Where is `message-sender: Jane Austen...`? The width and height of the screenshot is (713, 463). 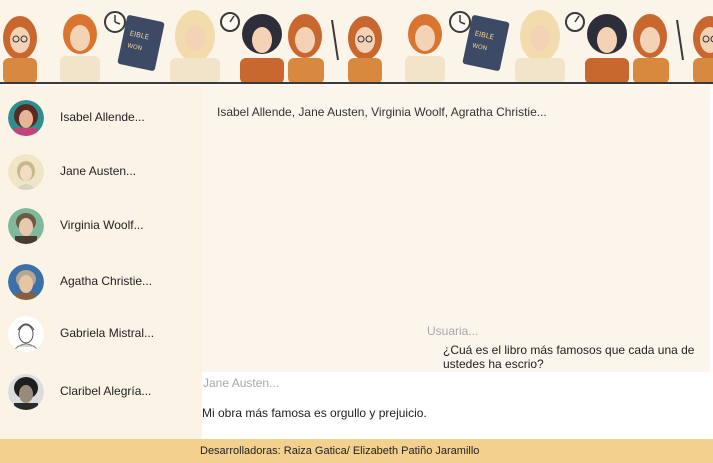 message-sender: Jane Austen... is located at coordinates (241, 383).